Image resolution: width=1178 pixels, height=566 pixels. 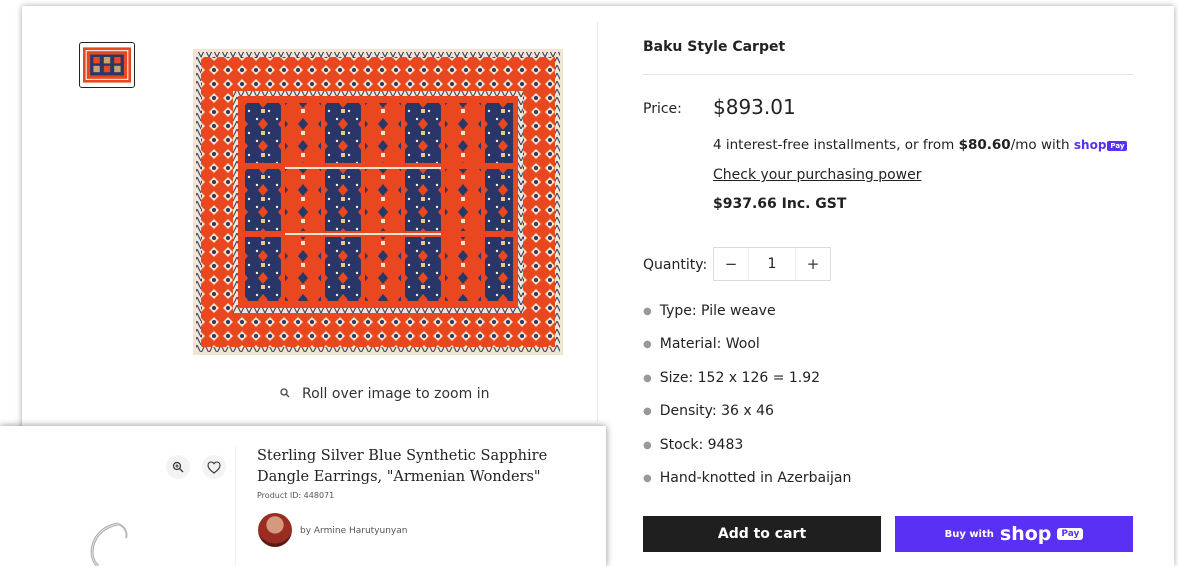 I want to click on carpet-thumbnail, so click(x=107, y=65).